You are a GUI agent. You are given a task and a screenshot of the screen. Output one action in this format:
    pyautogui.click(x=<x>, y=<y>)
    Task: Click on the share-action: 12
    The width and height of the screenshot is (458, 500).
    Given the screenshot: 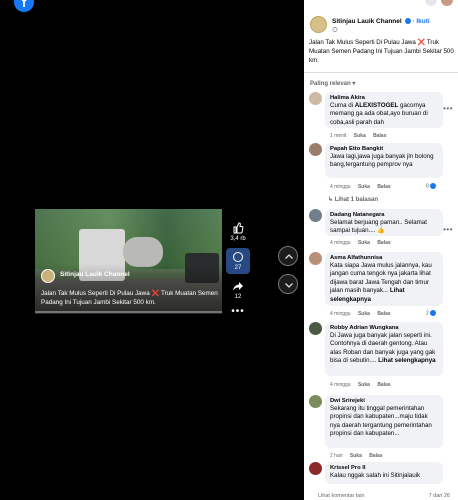 What is the action you would take?
    pyautogui.click(x=238, y=290)
    